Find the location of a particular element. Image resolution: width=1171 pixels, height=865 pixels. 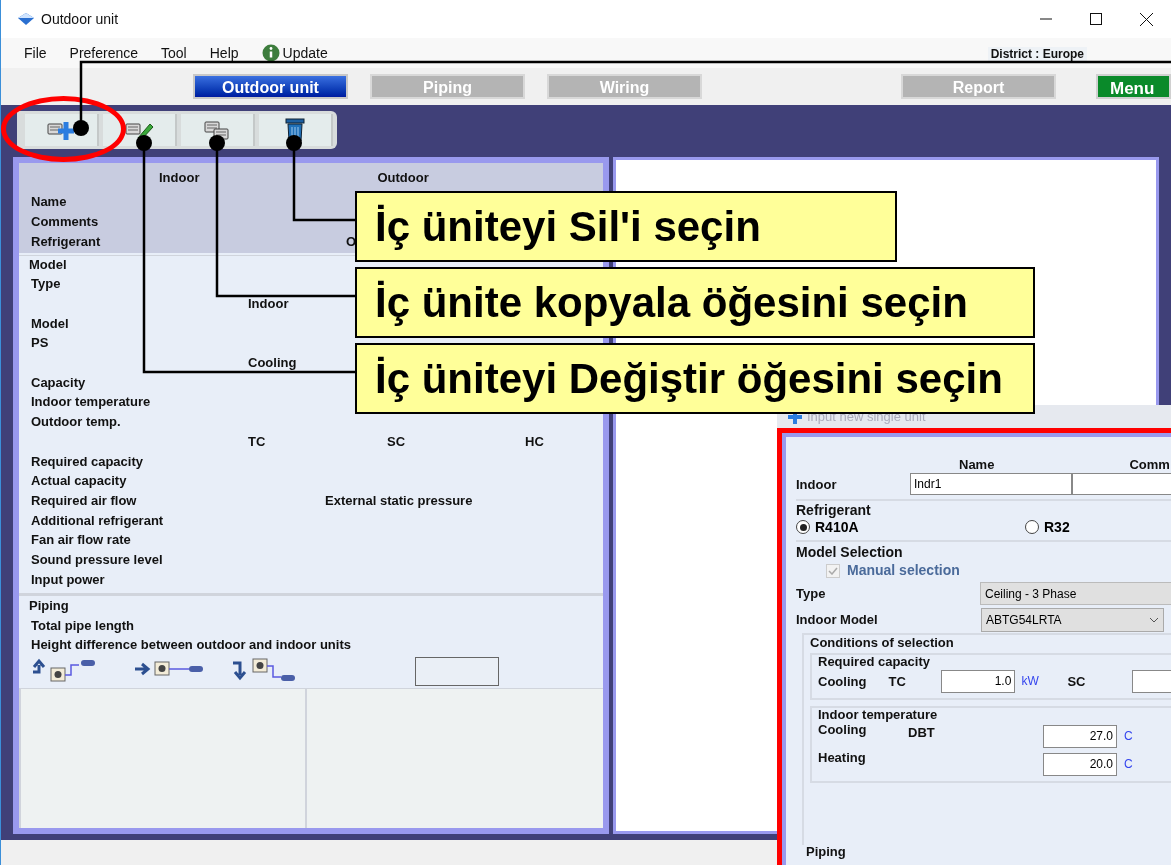

model-select: ABTG54LRTA is located at coordinates (1072, 619).